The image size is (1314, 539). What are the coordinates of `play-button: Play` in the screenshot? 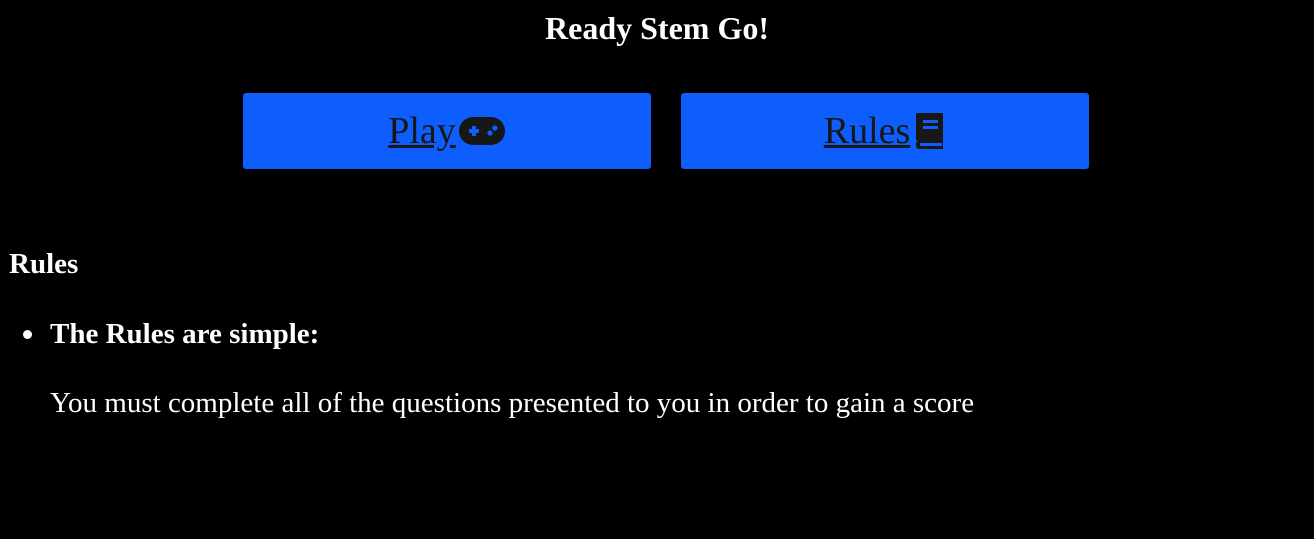 It's located at (447, 131).